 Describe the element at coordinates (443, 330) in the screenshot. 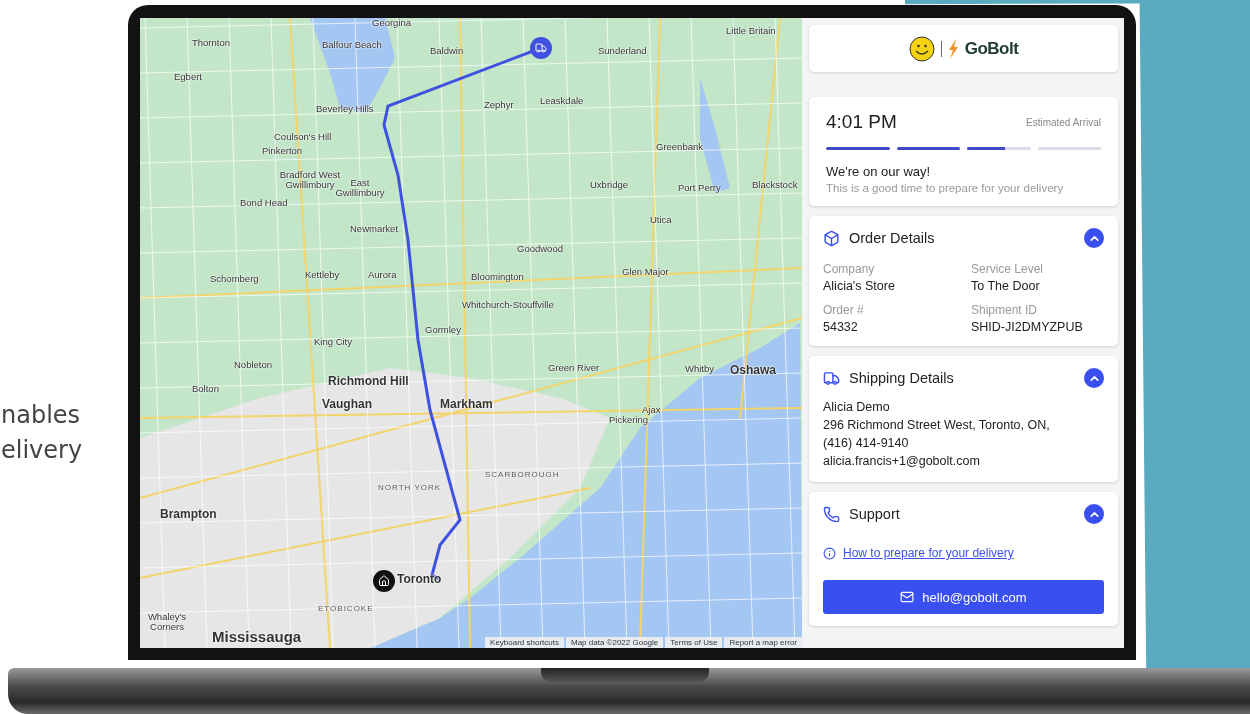

I see `map-place-label: Gormley` at that location.